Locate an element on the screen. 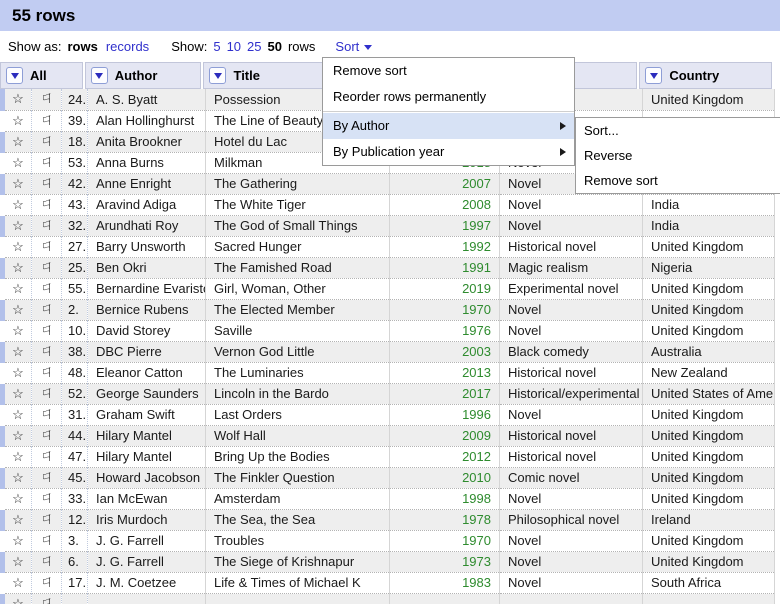  cell-author: Arundhati Roy is located at coordinates (146, 225).